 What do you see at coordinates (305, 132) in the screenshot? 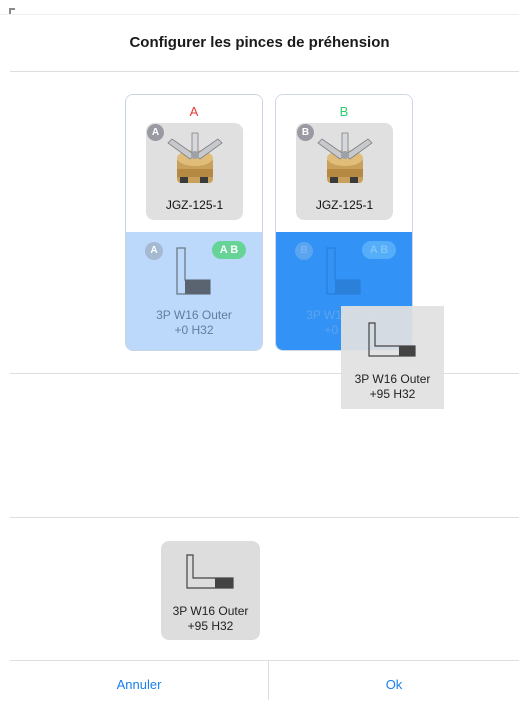
I see `slot-badge: B` at bounding box center [305, 132].